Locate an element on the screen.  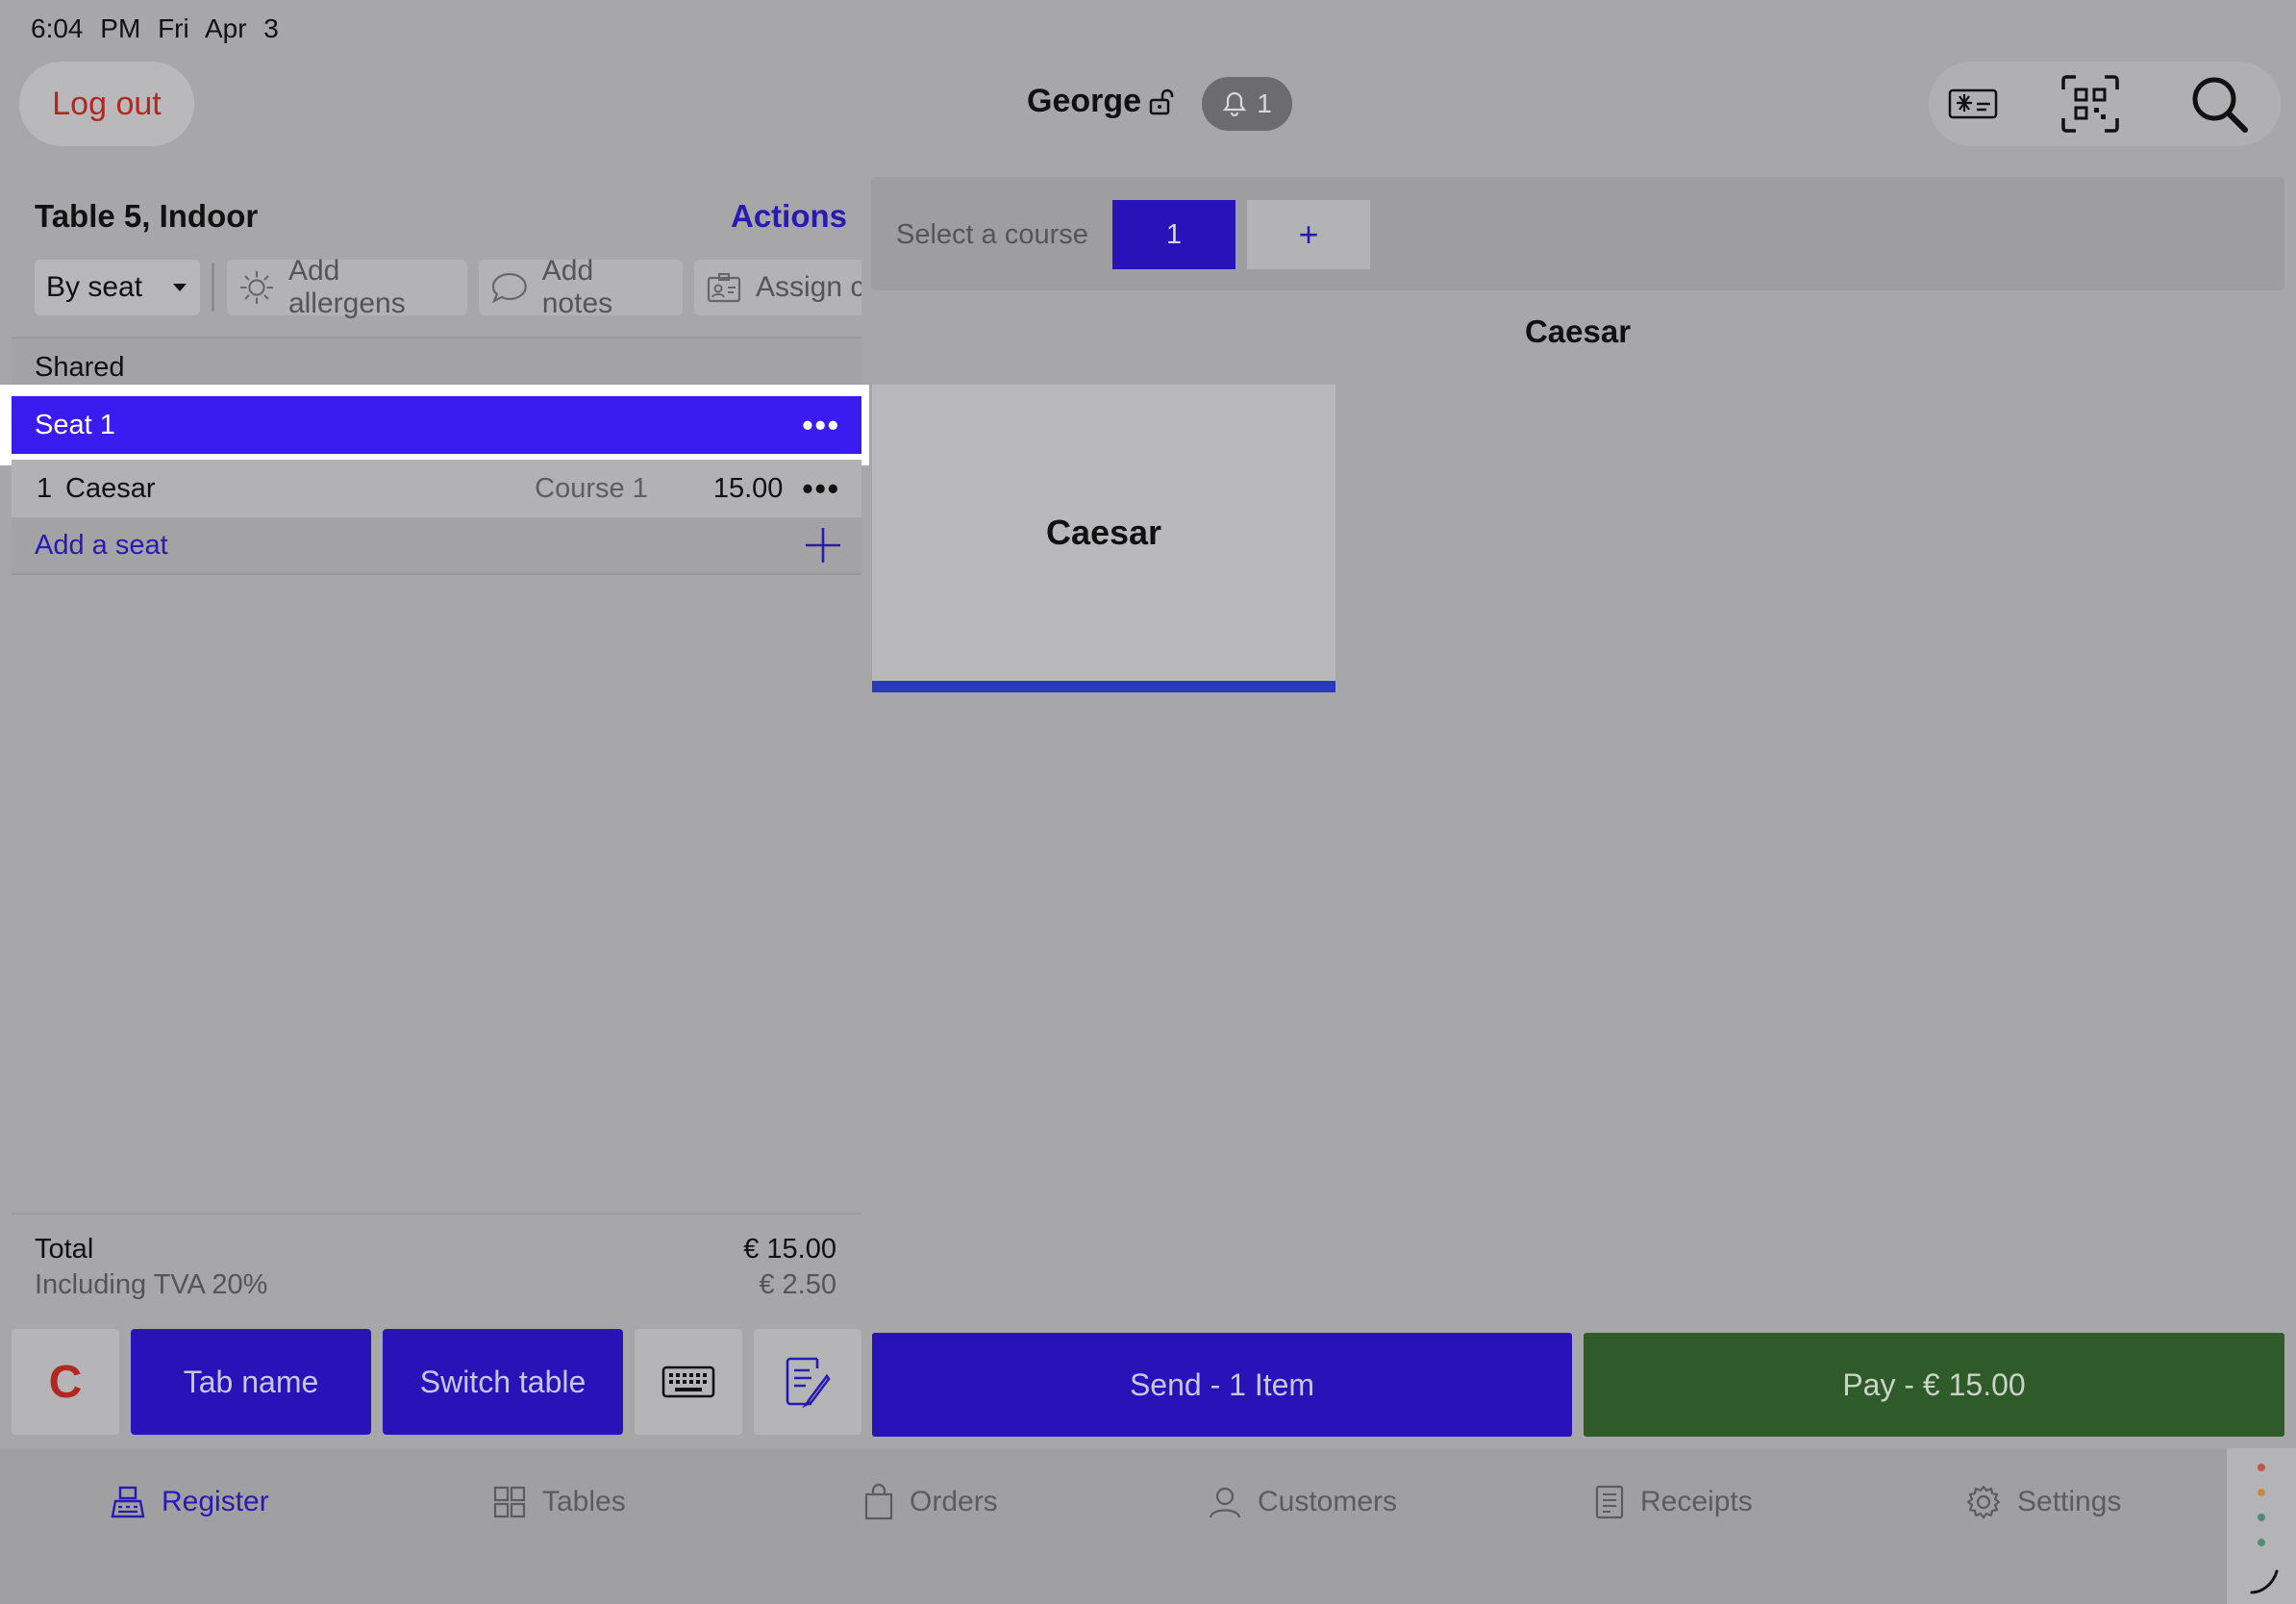
search-button is located at coordinates (2219, 103).